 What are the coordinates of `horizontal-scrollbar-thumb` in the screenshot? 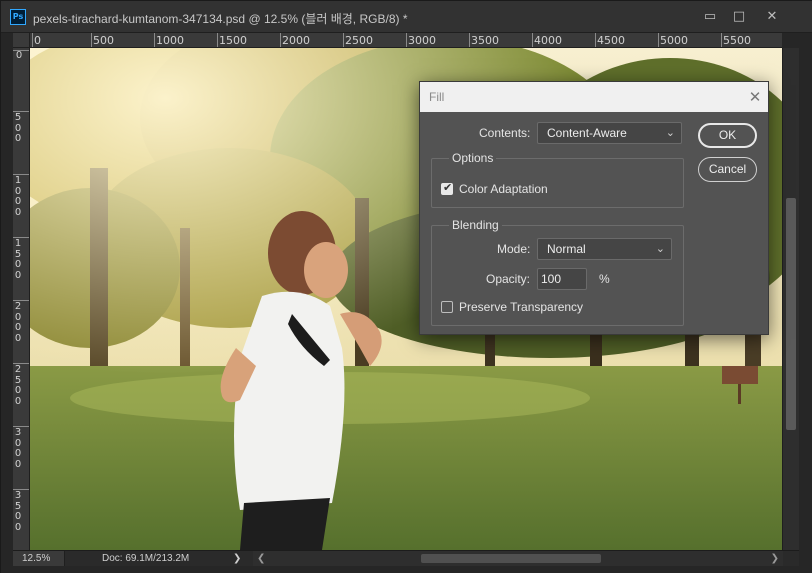 It's located at (511, 558).